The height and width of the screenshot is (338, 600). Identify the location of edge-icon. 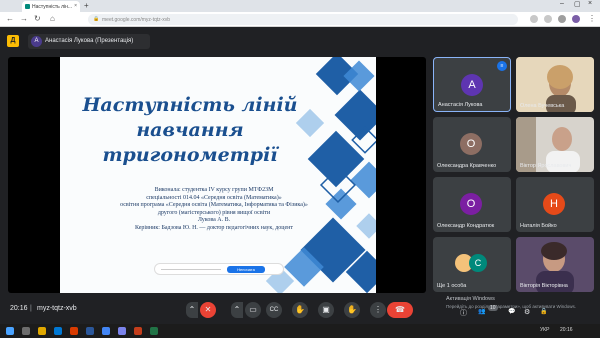
(58, 331).